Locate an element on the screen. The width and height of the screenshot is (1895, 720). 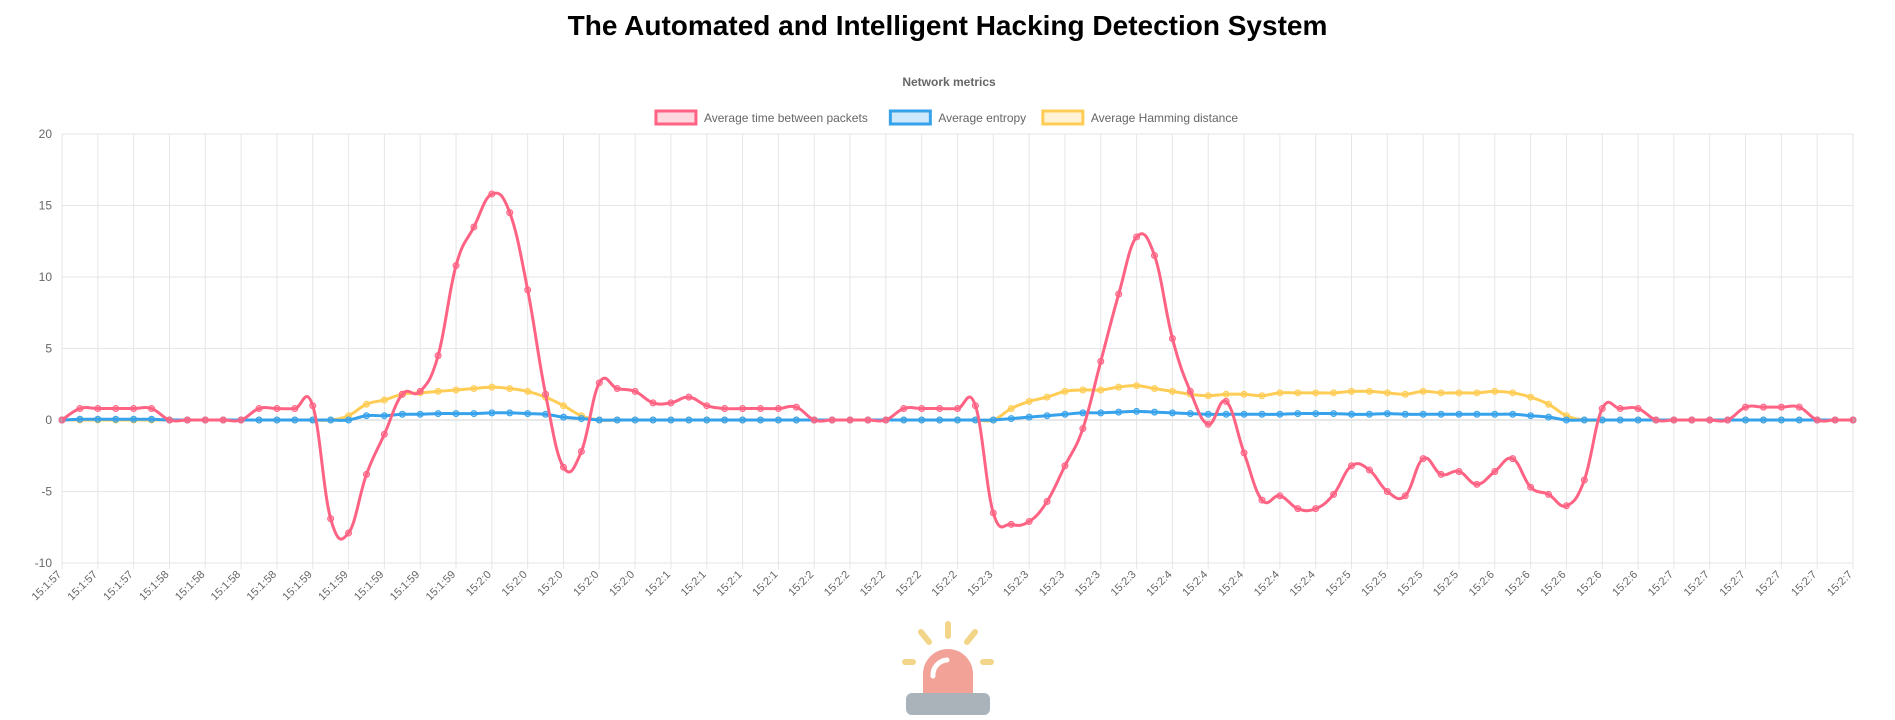
legend-item: Average time between packets is located at coordinates (761, 117).